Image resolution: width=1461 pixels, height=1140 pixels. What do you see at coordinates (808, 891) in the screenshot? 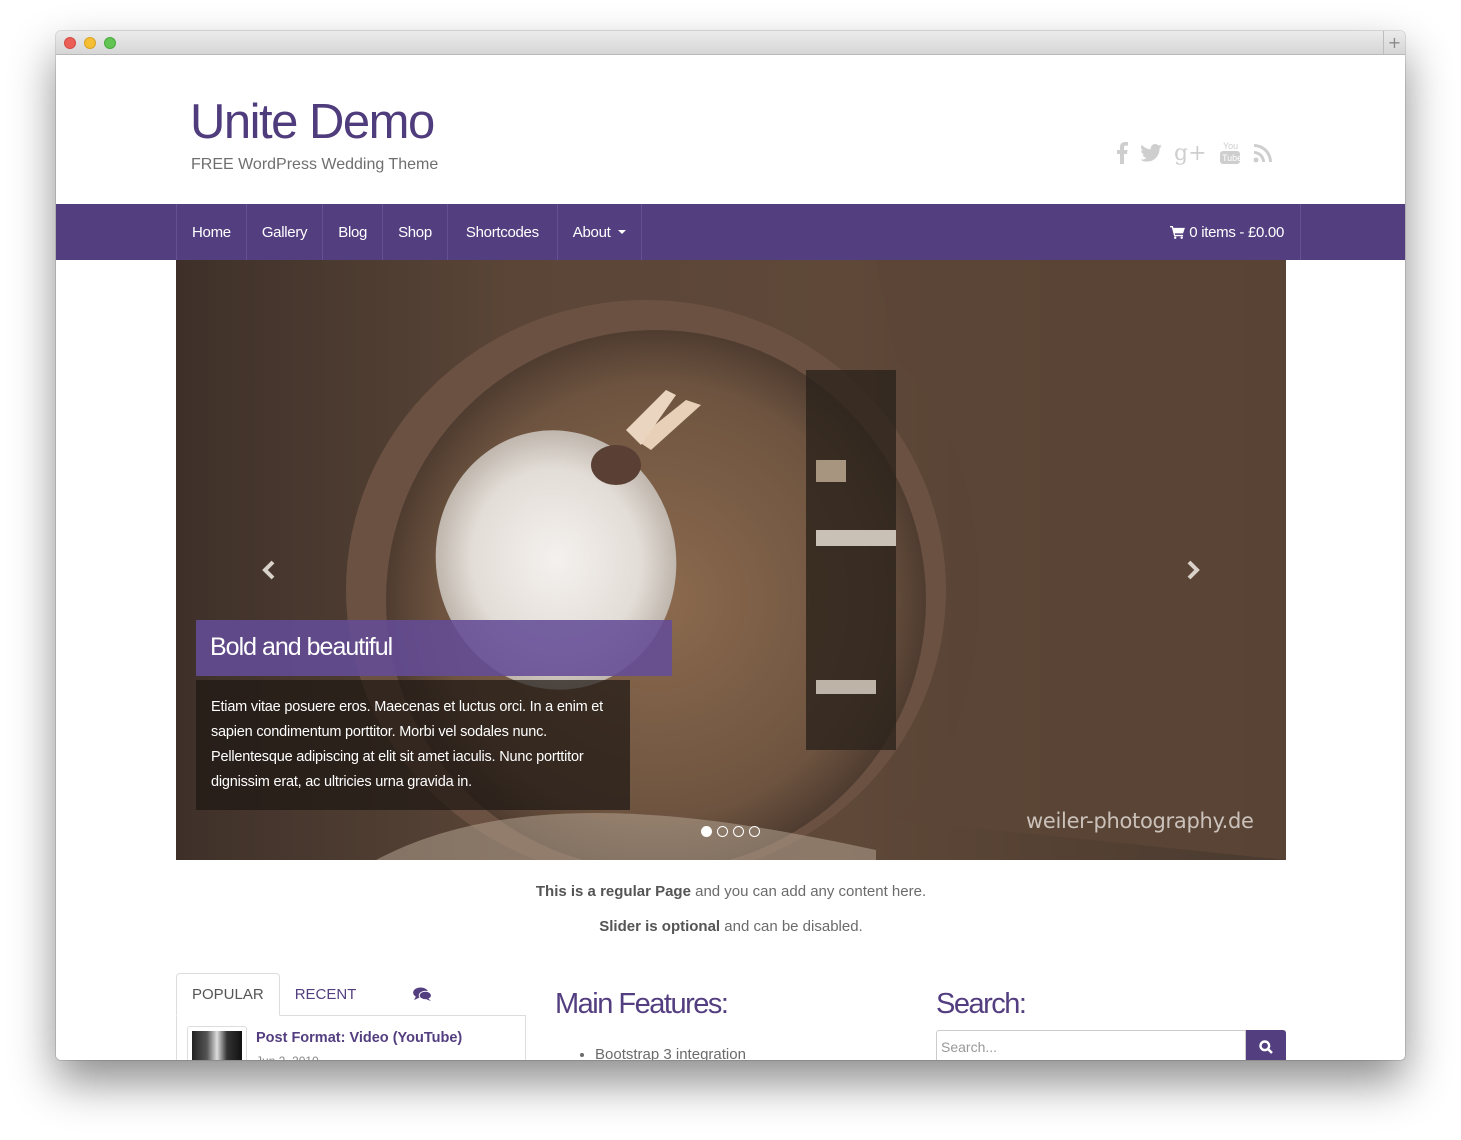
I see `intro-line-1-rest: and you can add any content here.` at bounding box center [808, 891].